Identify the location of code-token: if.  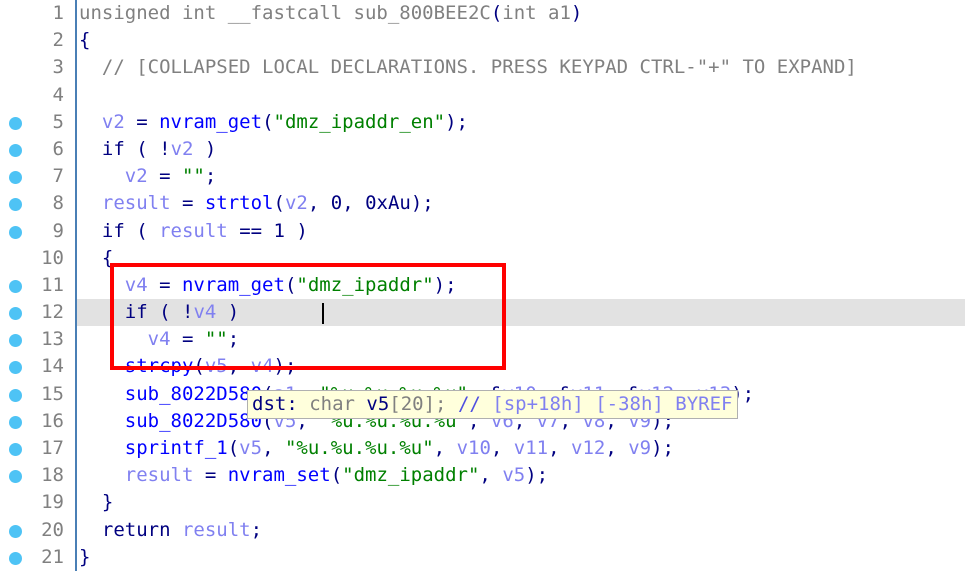
(136, 312).